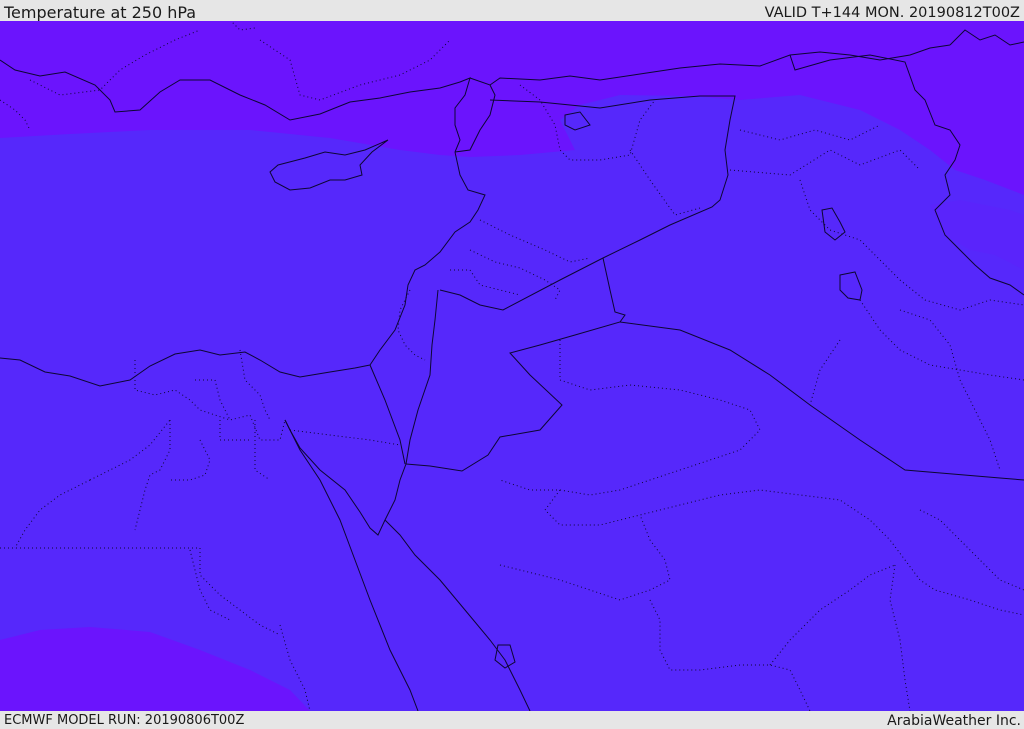  Describe the element at coordinates (892, 13) in the screenshot. I see `valid-time: VALID T+144 MON. 20190812T00Z` at that location.